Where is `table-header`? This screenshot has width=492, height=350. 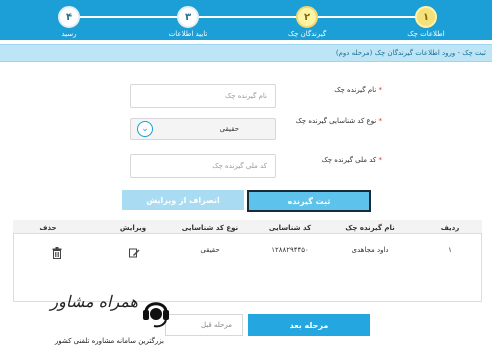
table-header is located at coordinates (247, 227).